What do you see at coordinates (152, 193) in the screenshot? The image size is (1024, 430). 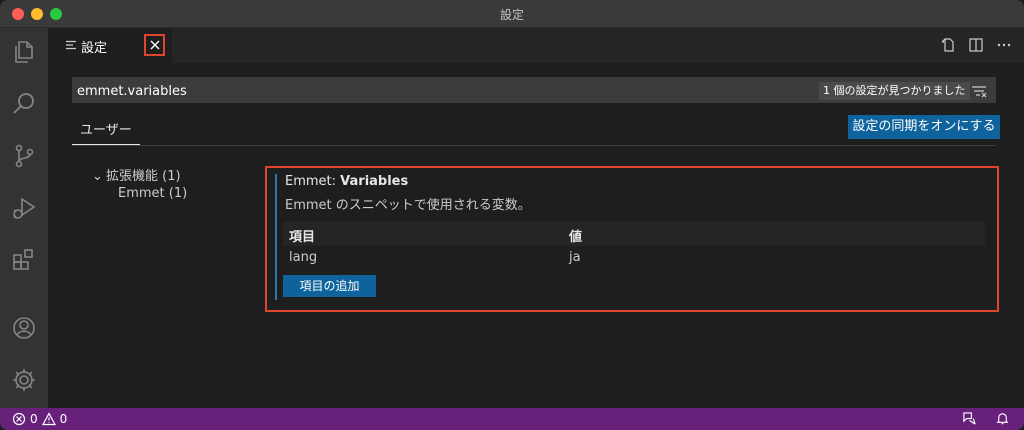 I see `toc-emmet: Emmet (1)` at bounding box center [152, 193].